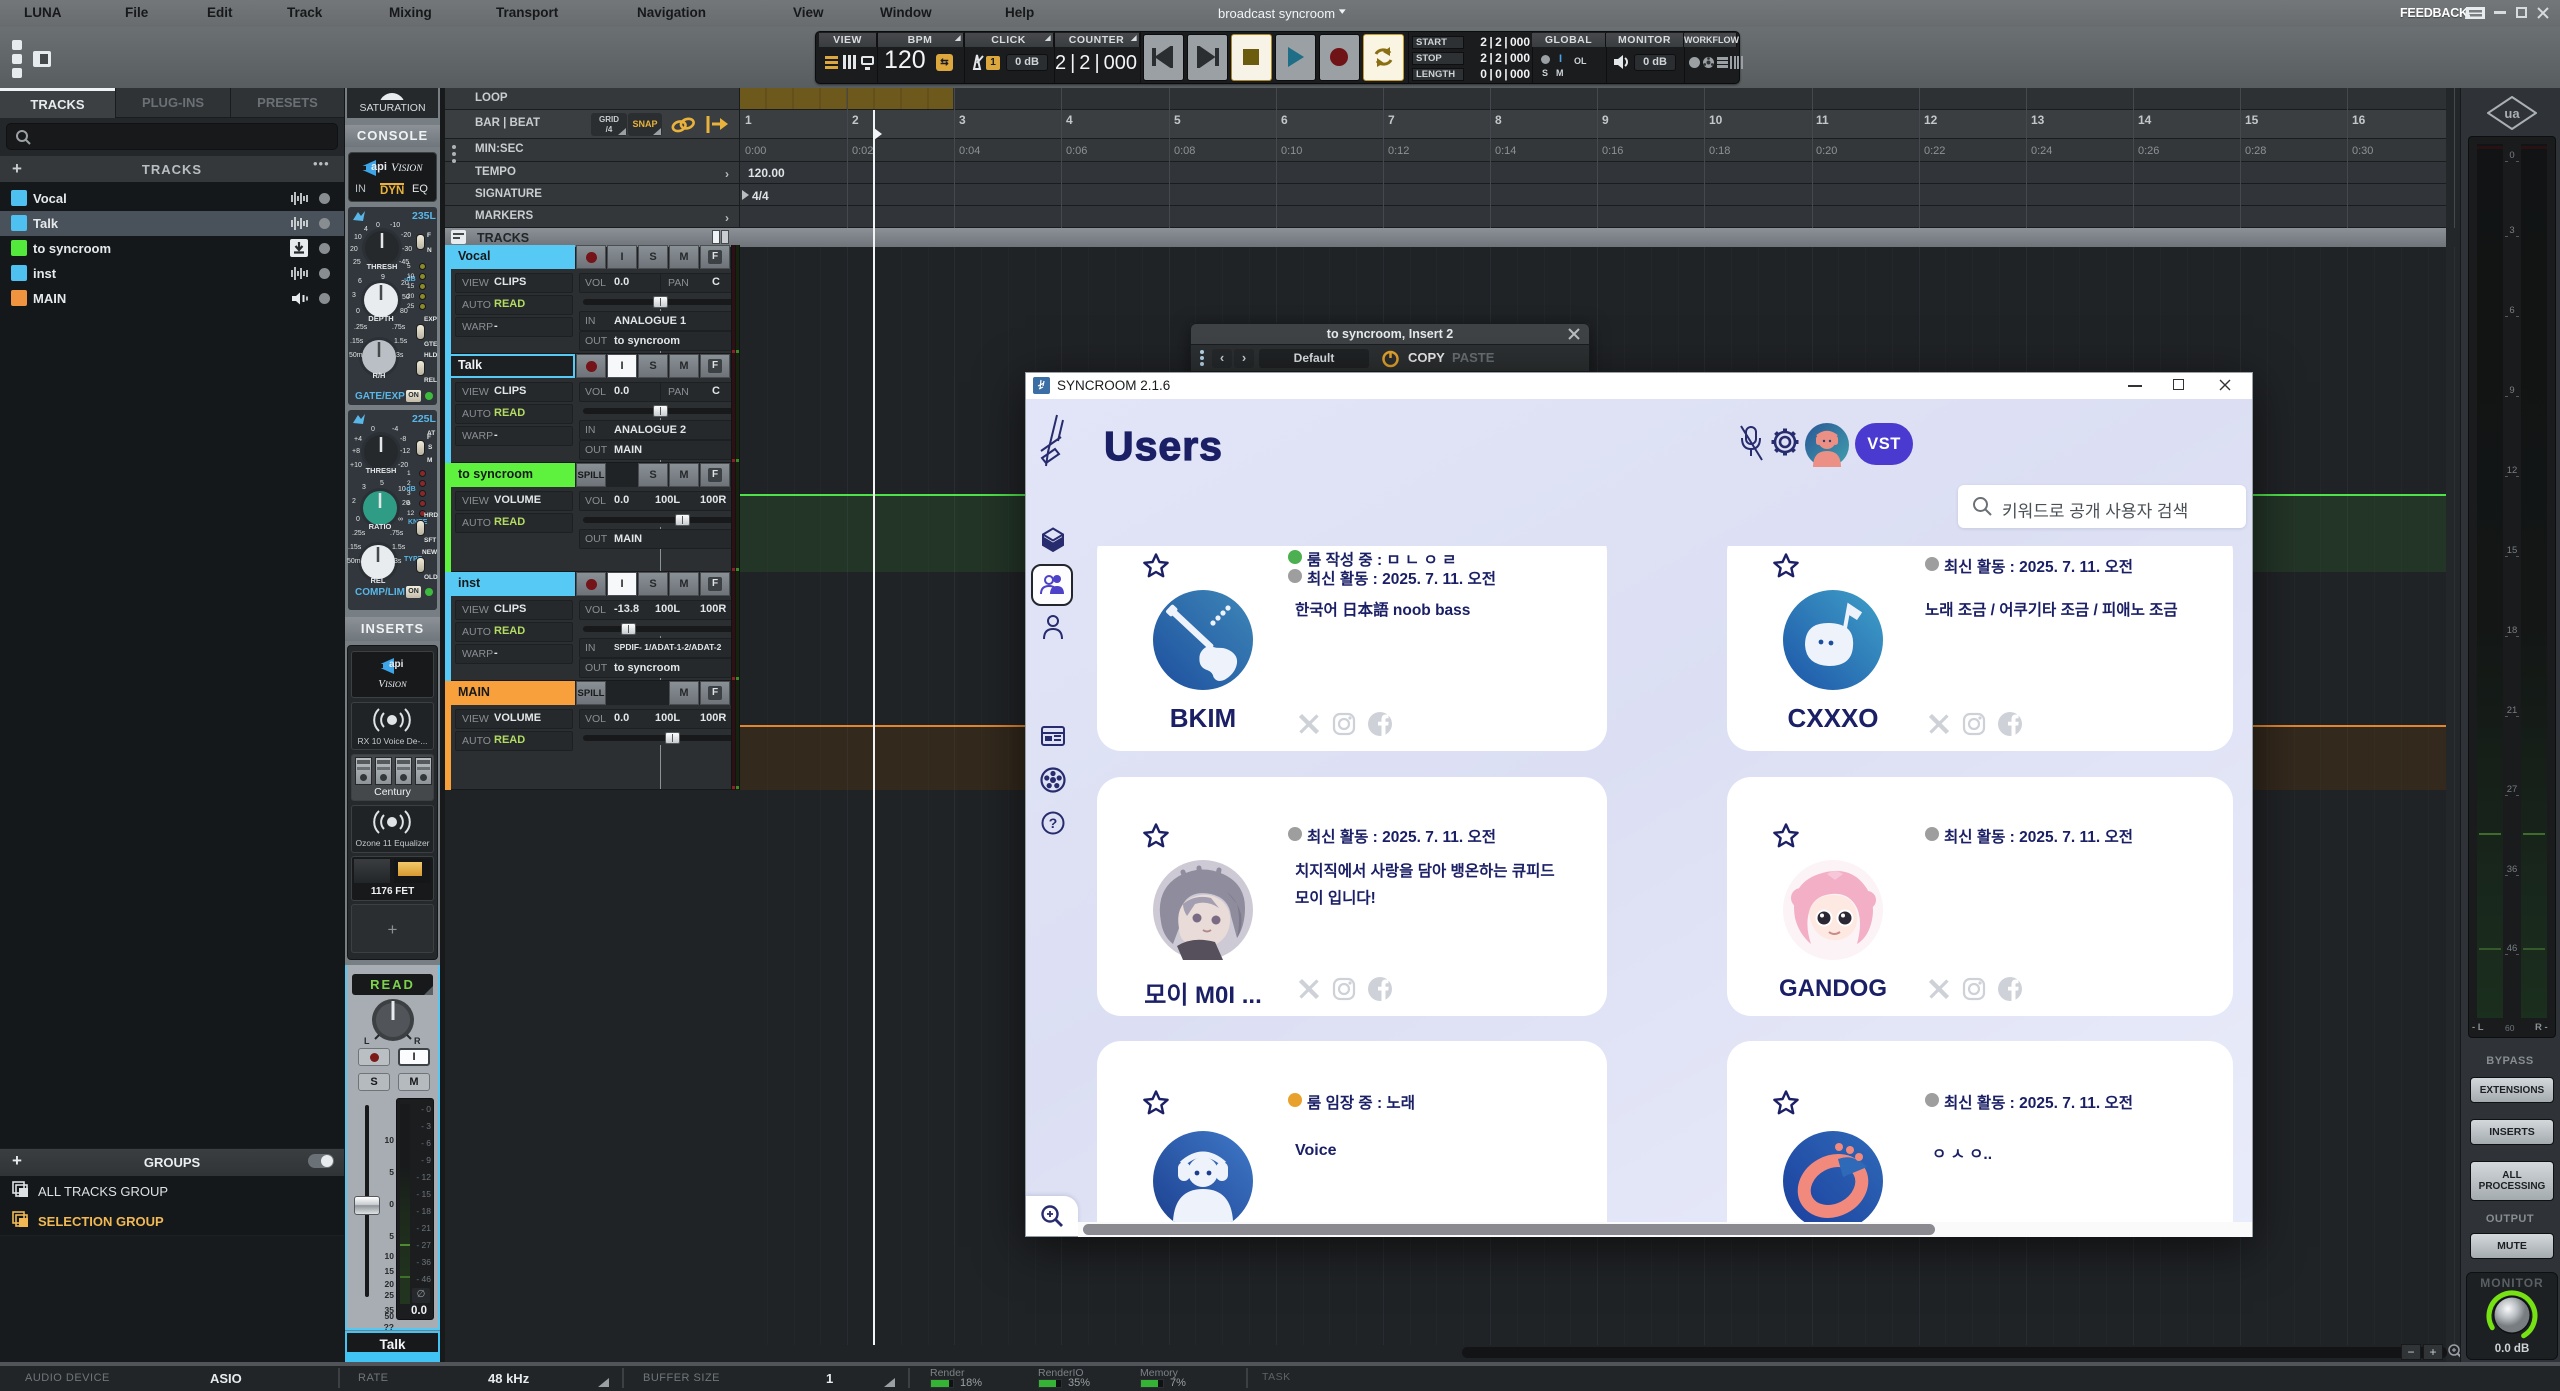  Describe the element at coordinates (2512, 113) in the screenshot. I see `svg-text: ua` at that location.